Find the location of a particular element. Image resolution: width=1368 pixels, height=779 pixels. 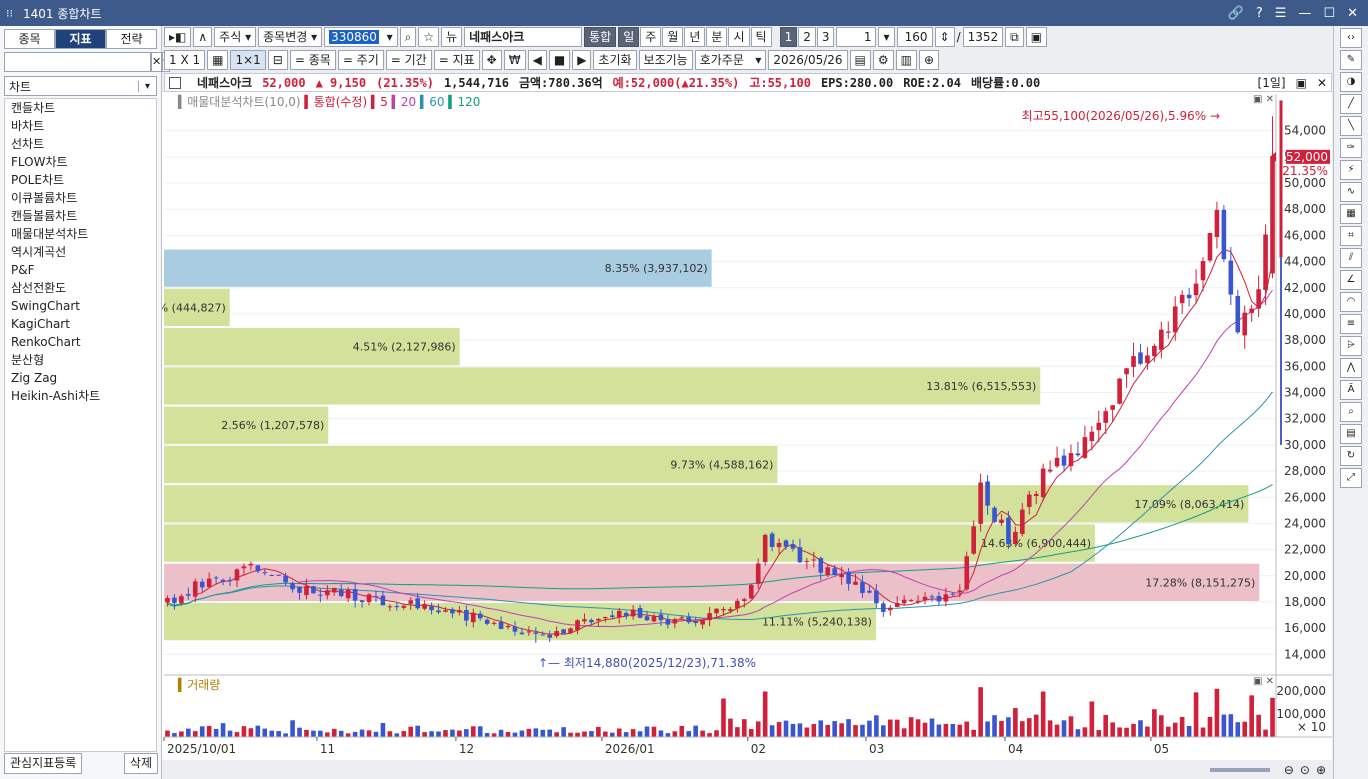

category-select: 차트 ▾ is located at coordinates (80, 86).